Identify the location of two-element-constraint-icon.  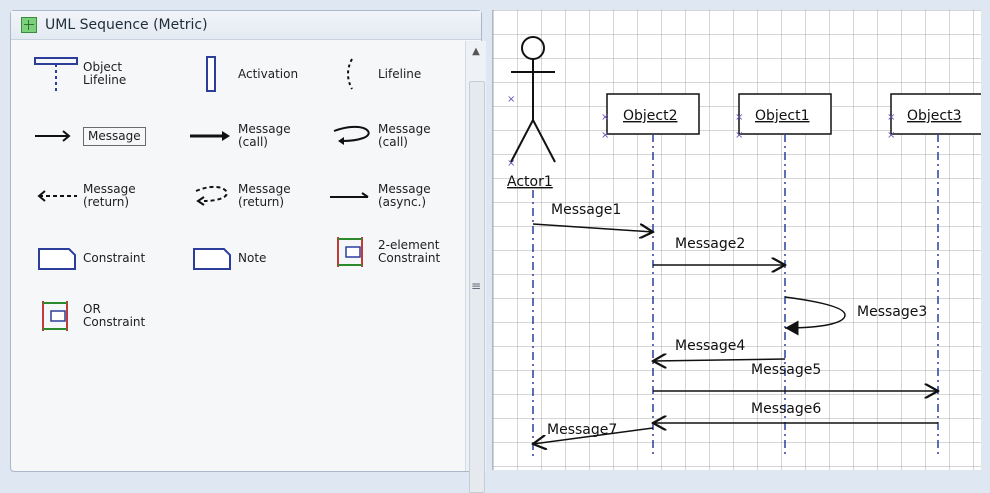
(351, 252).